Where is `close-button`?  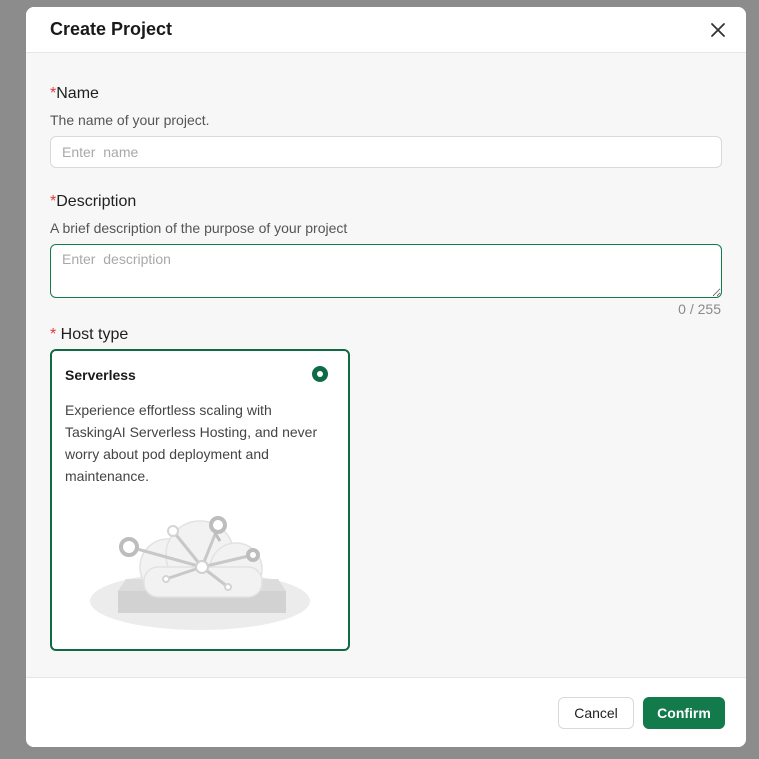 close-button is located at coordinates (718, 30).